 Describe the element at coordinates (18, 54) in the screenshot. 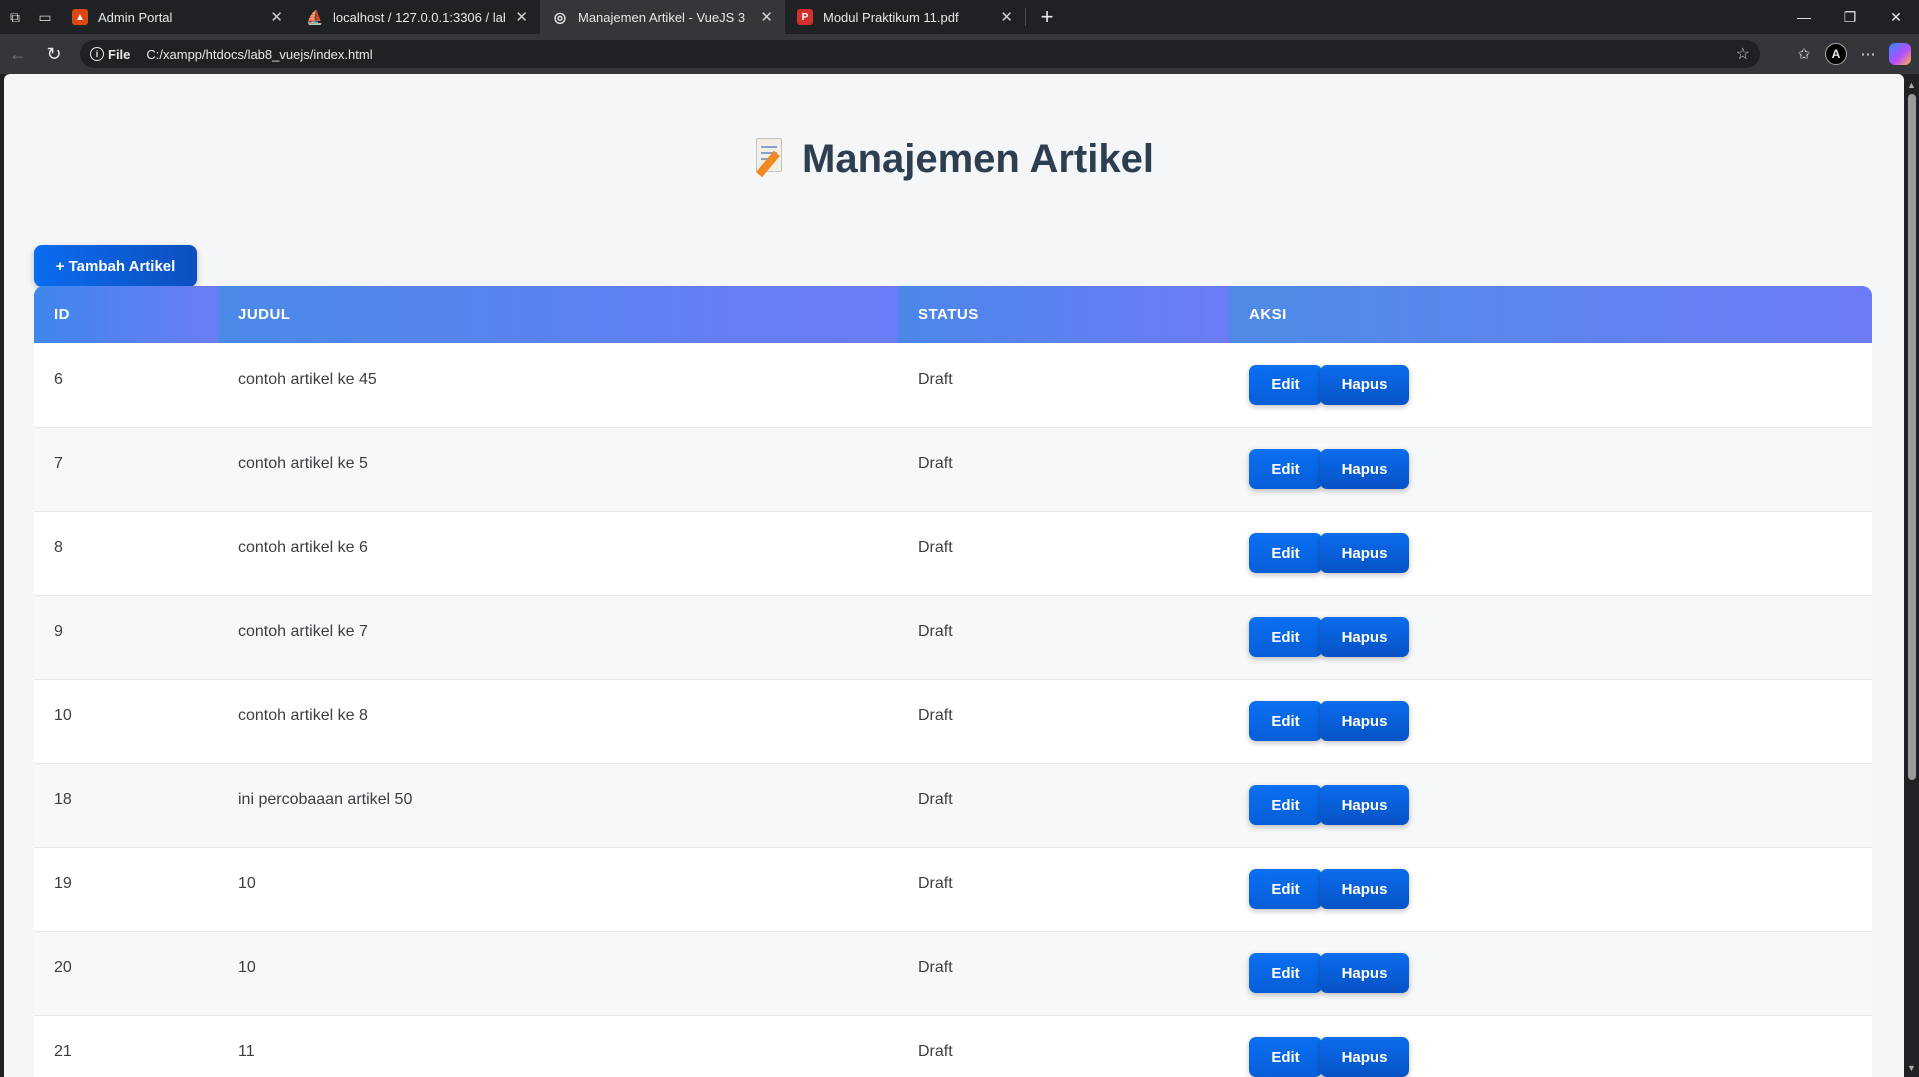

I see `back-arrow-icon: ←` at that location.